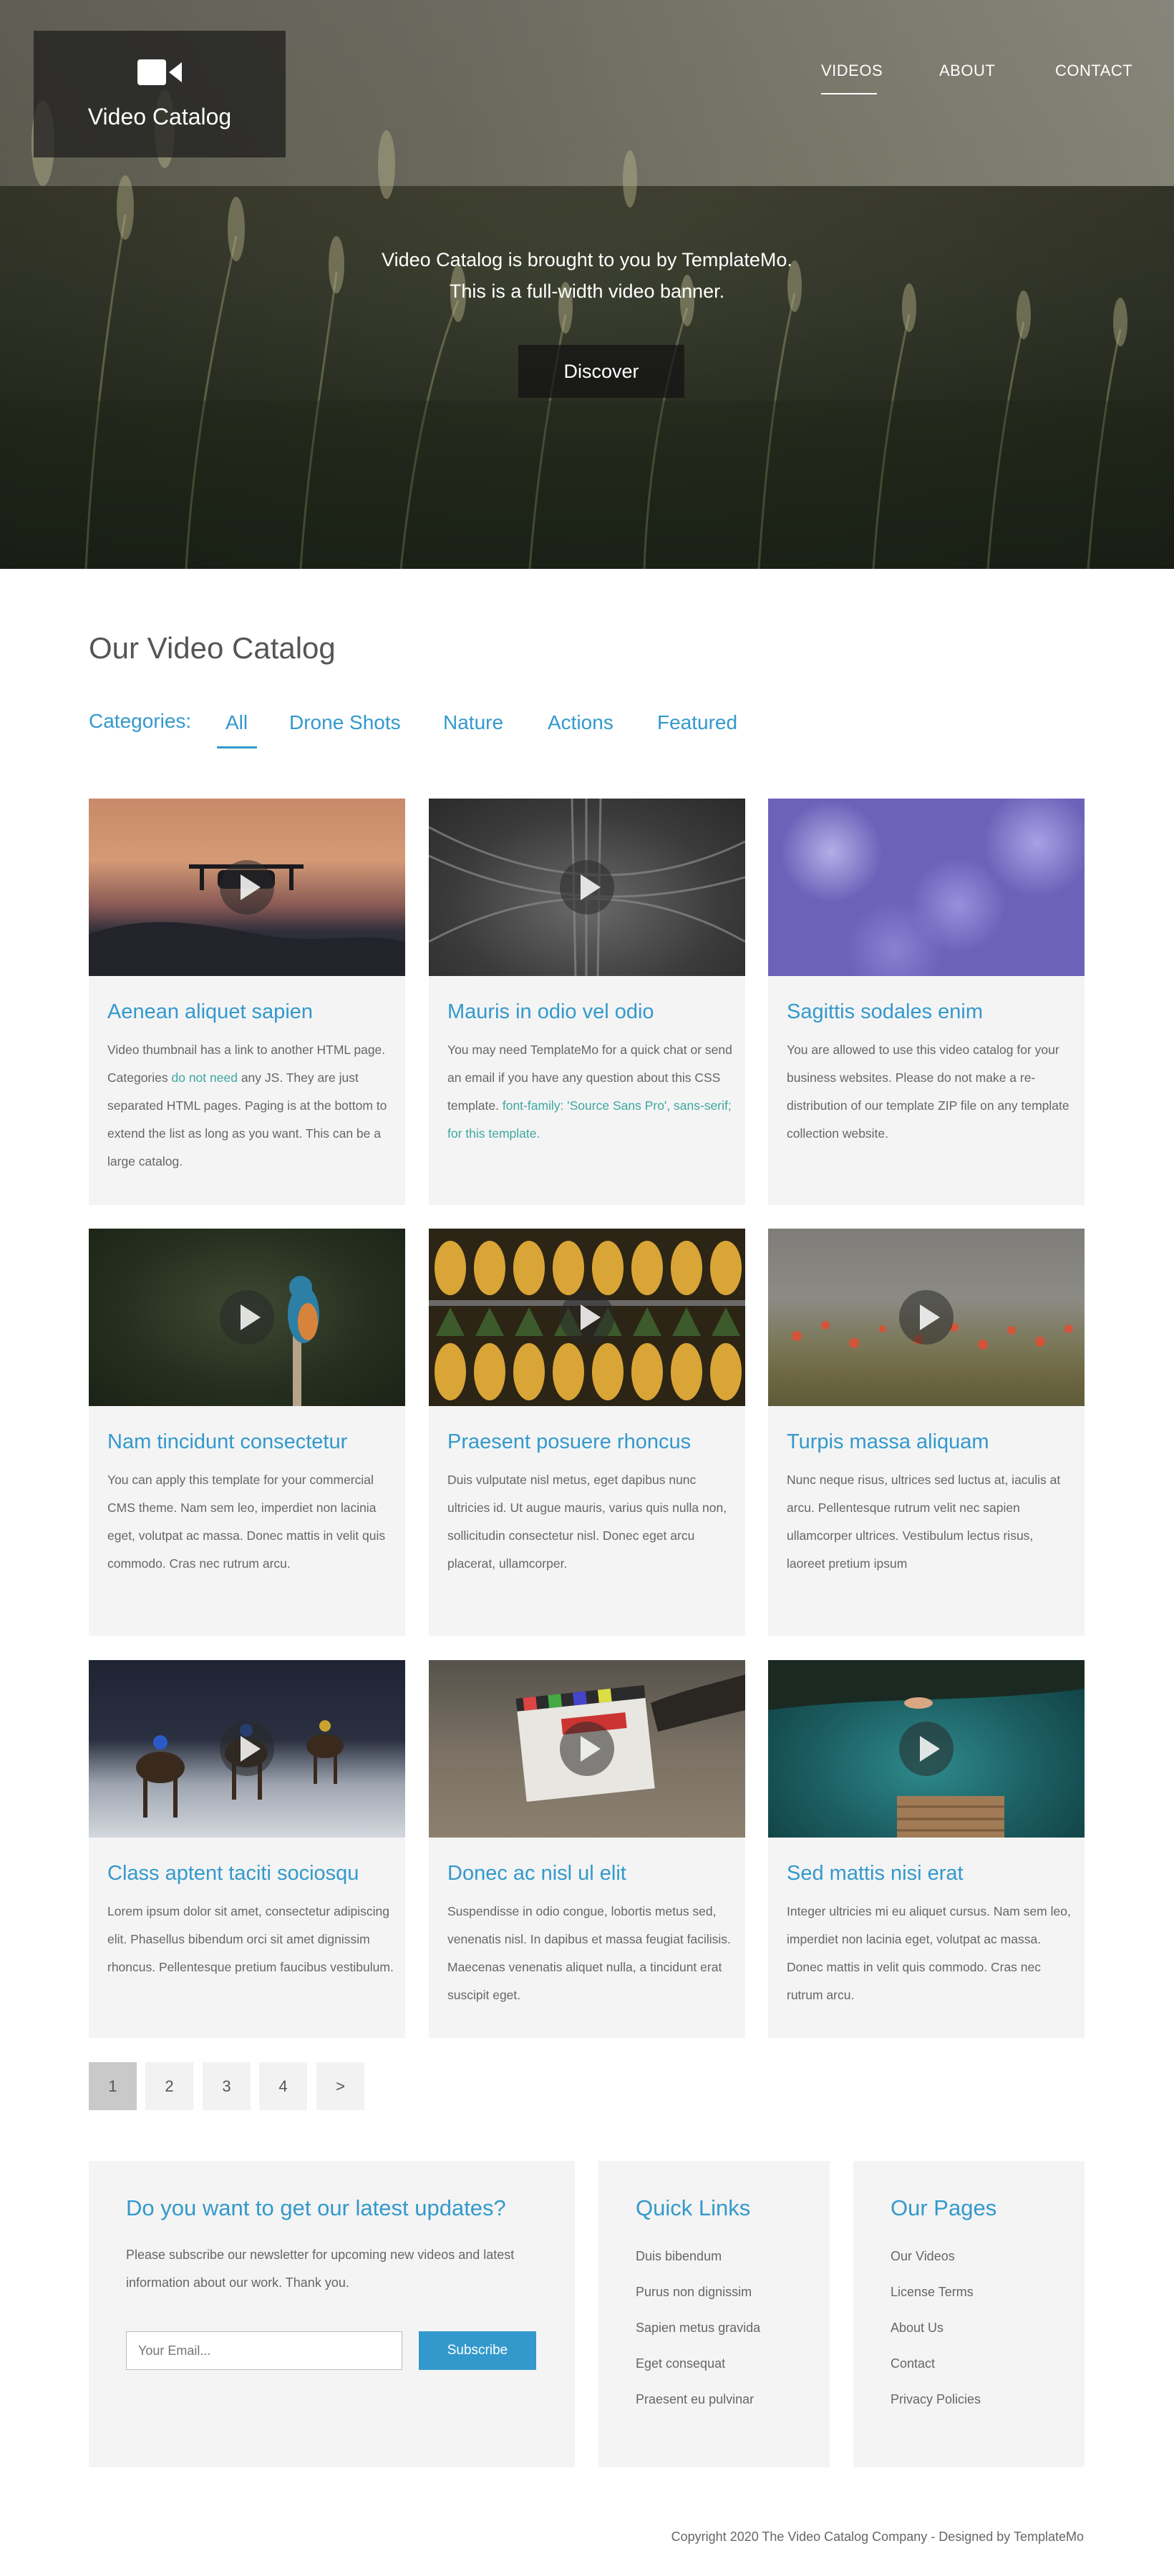 The height and width of the screenshot is (2576, 1174). I want to click on brand-name: Video Catalog, so click(159, 117).